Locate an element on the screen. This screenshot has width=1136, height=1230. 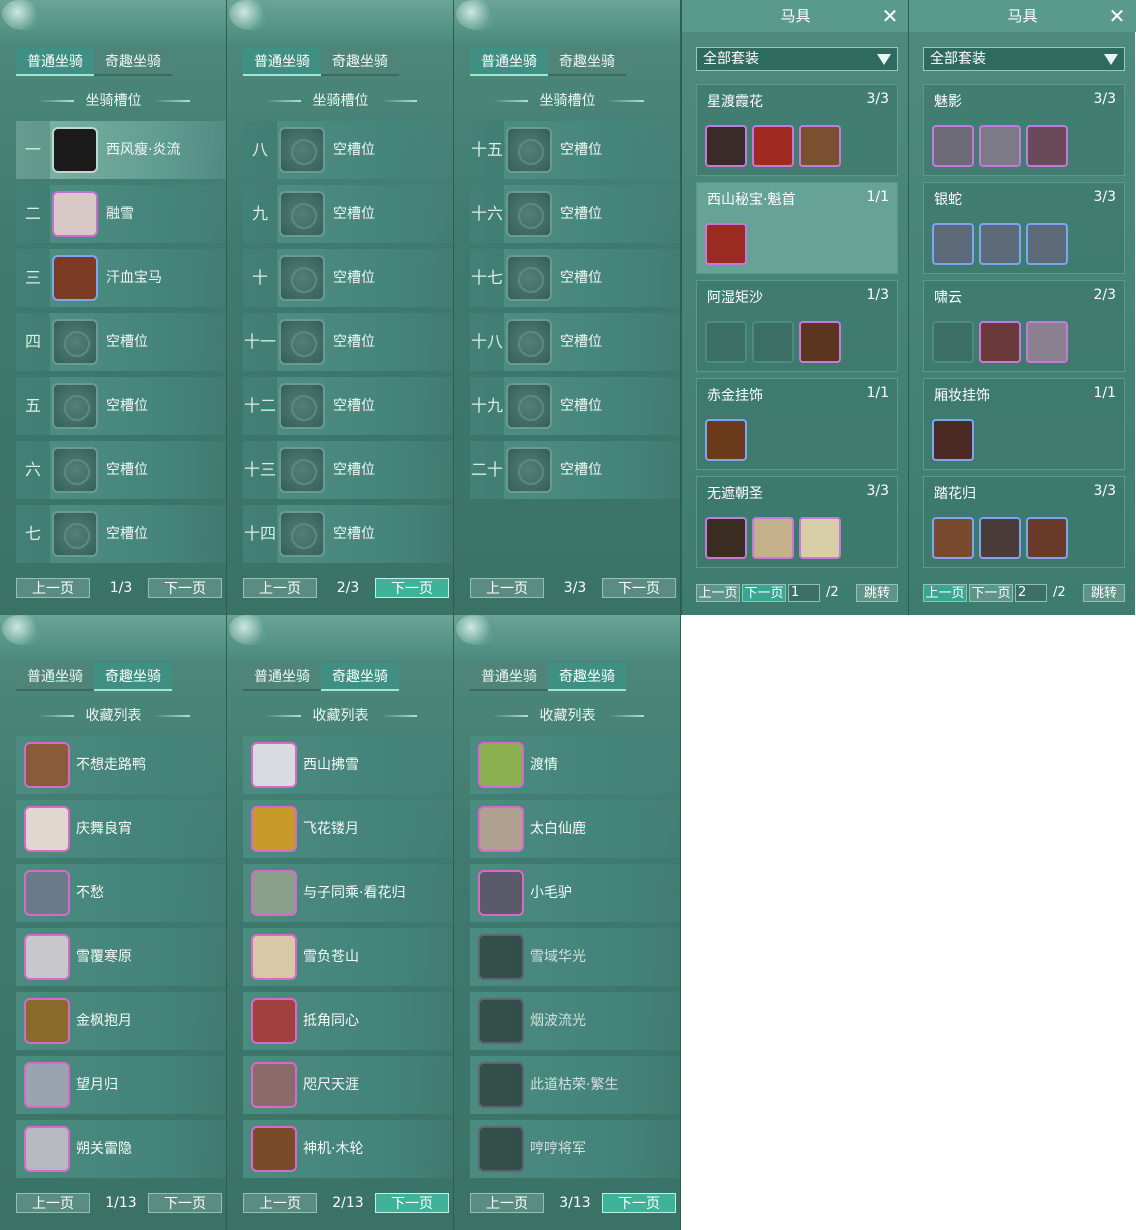
slot-row: 十五 空槽位 is located at coordinates (575, 150).